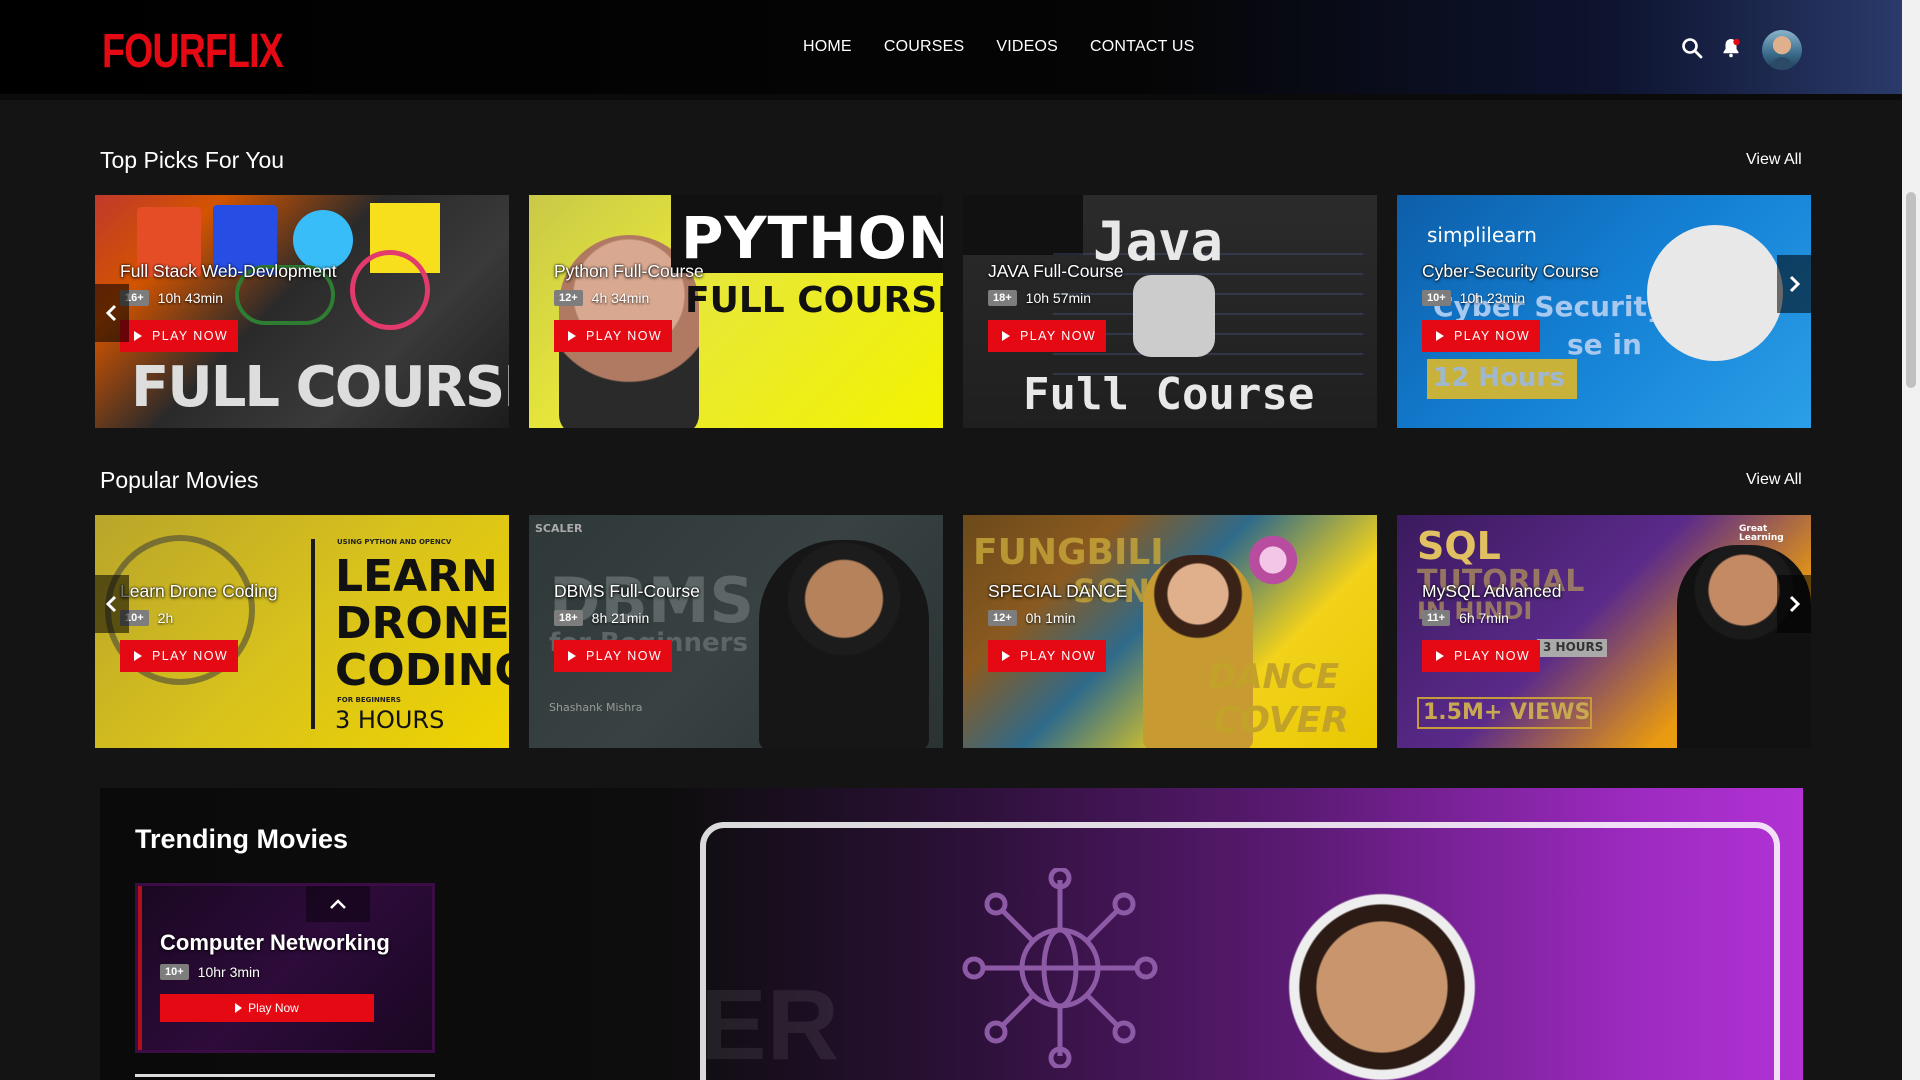 The height and width of the screenshot is (1080, 1920). What do you see at coordinates (1240, 951) in the screenshot?
I see `hero-frame` at bounding box center [1240, 951].